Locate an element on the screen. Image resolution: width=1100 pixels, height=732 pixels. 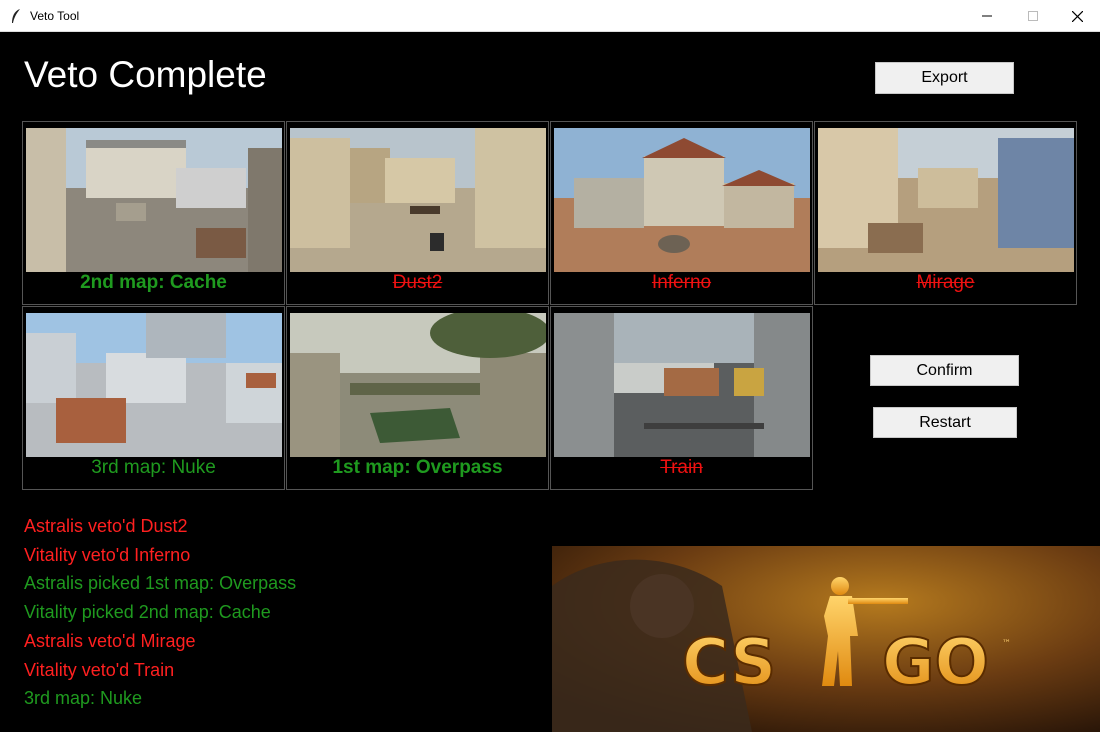
page-title: Veto Complete is located at coordinates (145, 74).